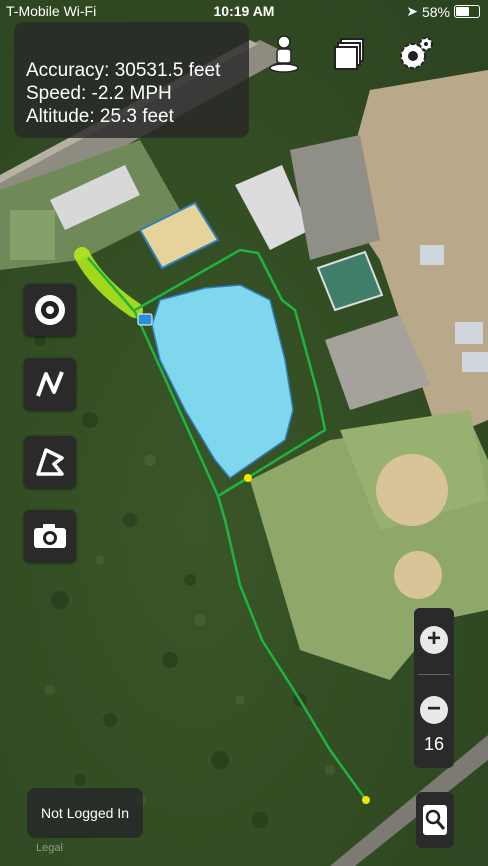 This screenshot has width=488, height=866. I want to click on search-map-button, so click(435, 820).